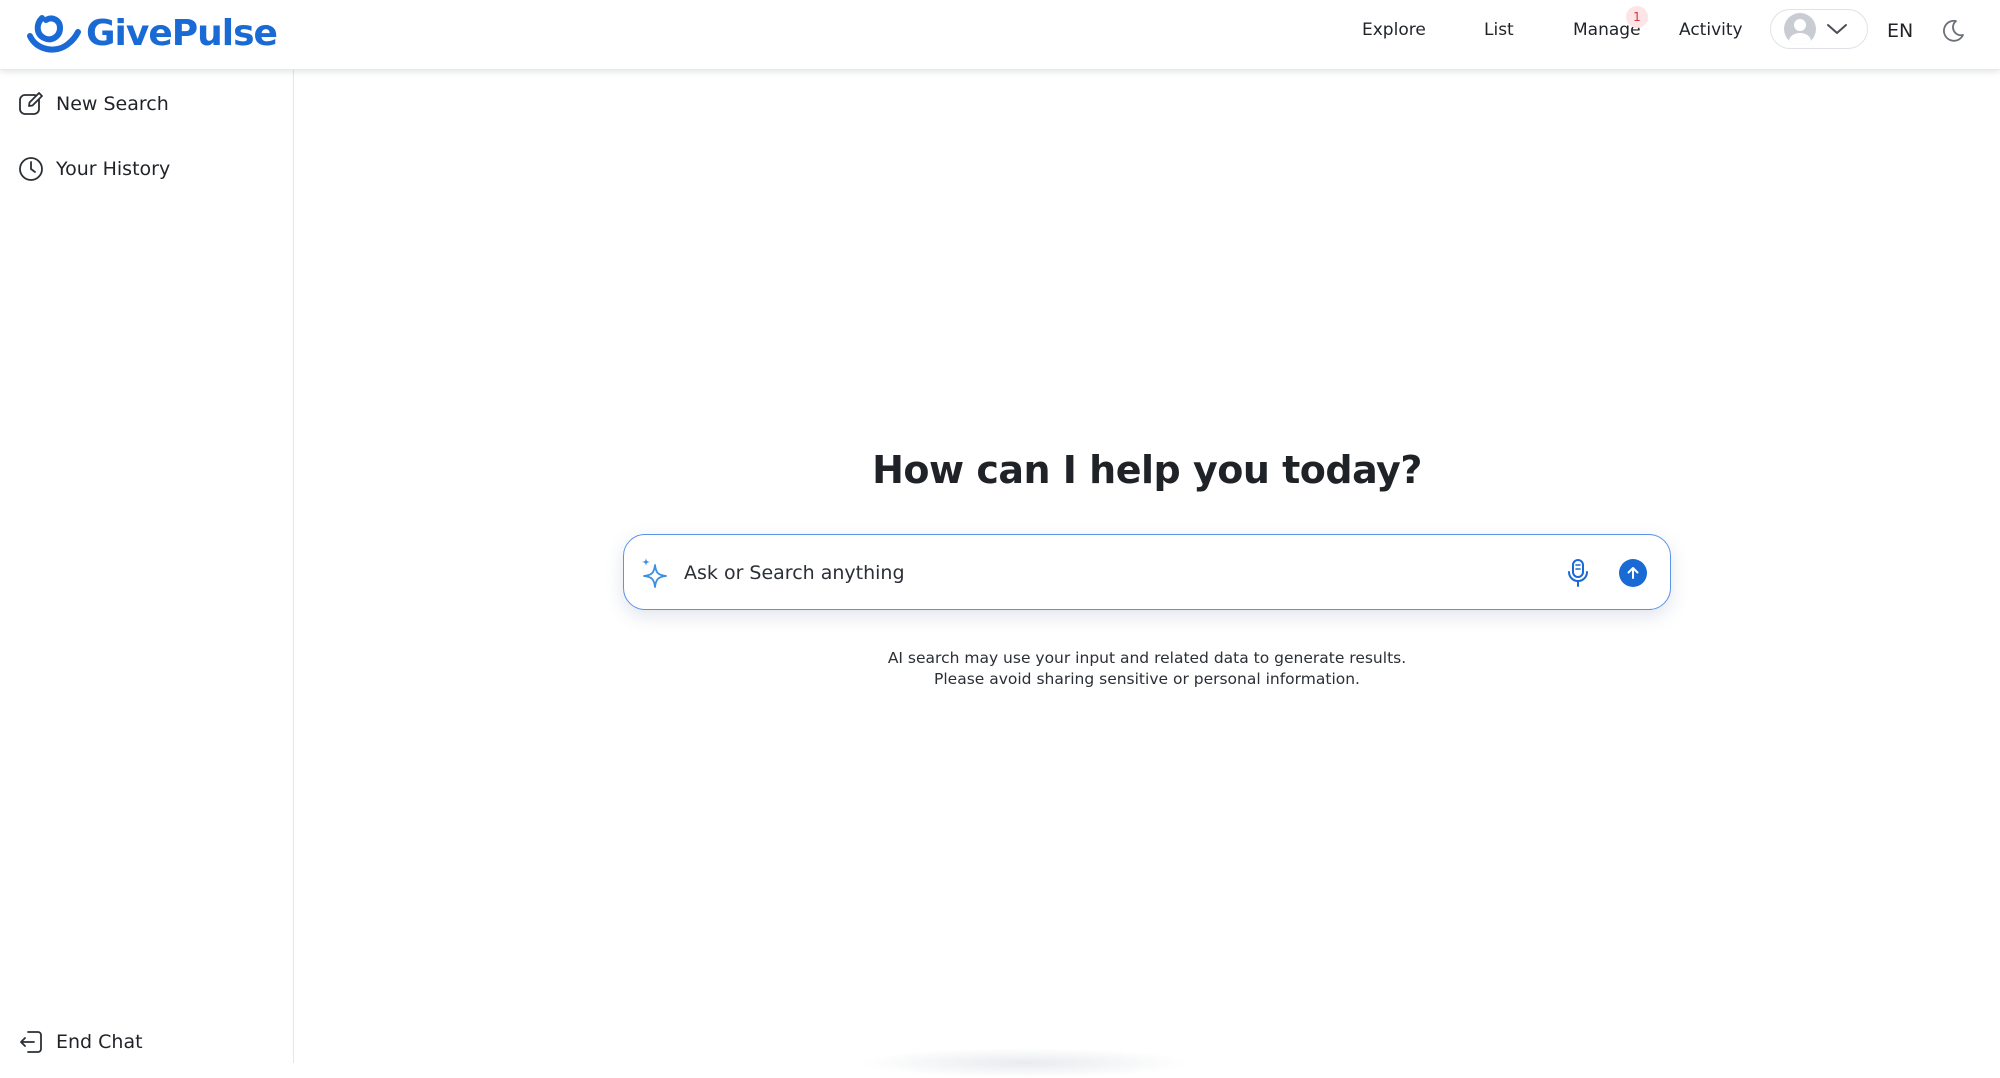  What do you see at coordinates (1499, 30) in the screenshot?
I see `nav-list: List` at bounding box center [1499, 30].